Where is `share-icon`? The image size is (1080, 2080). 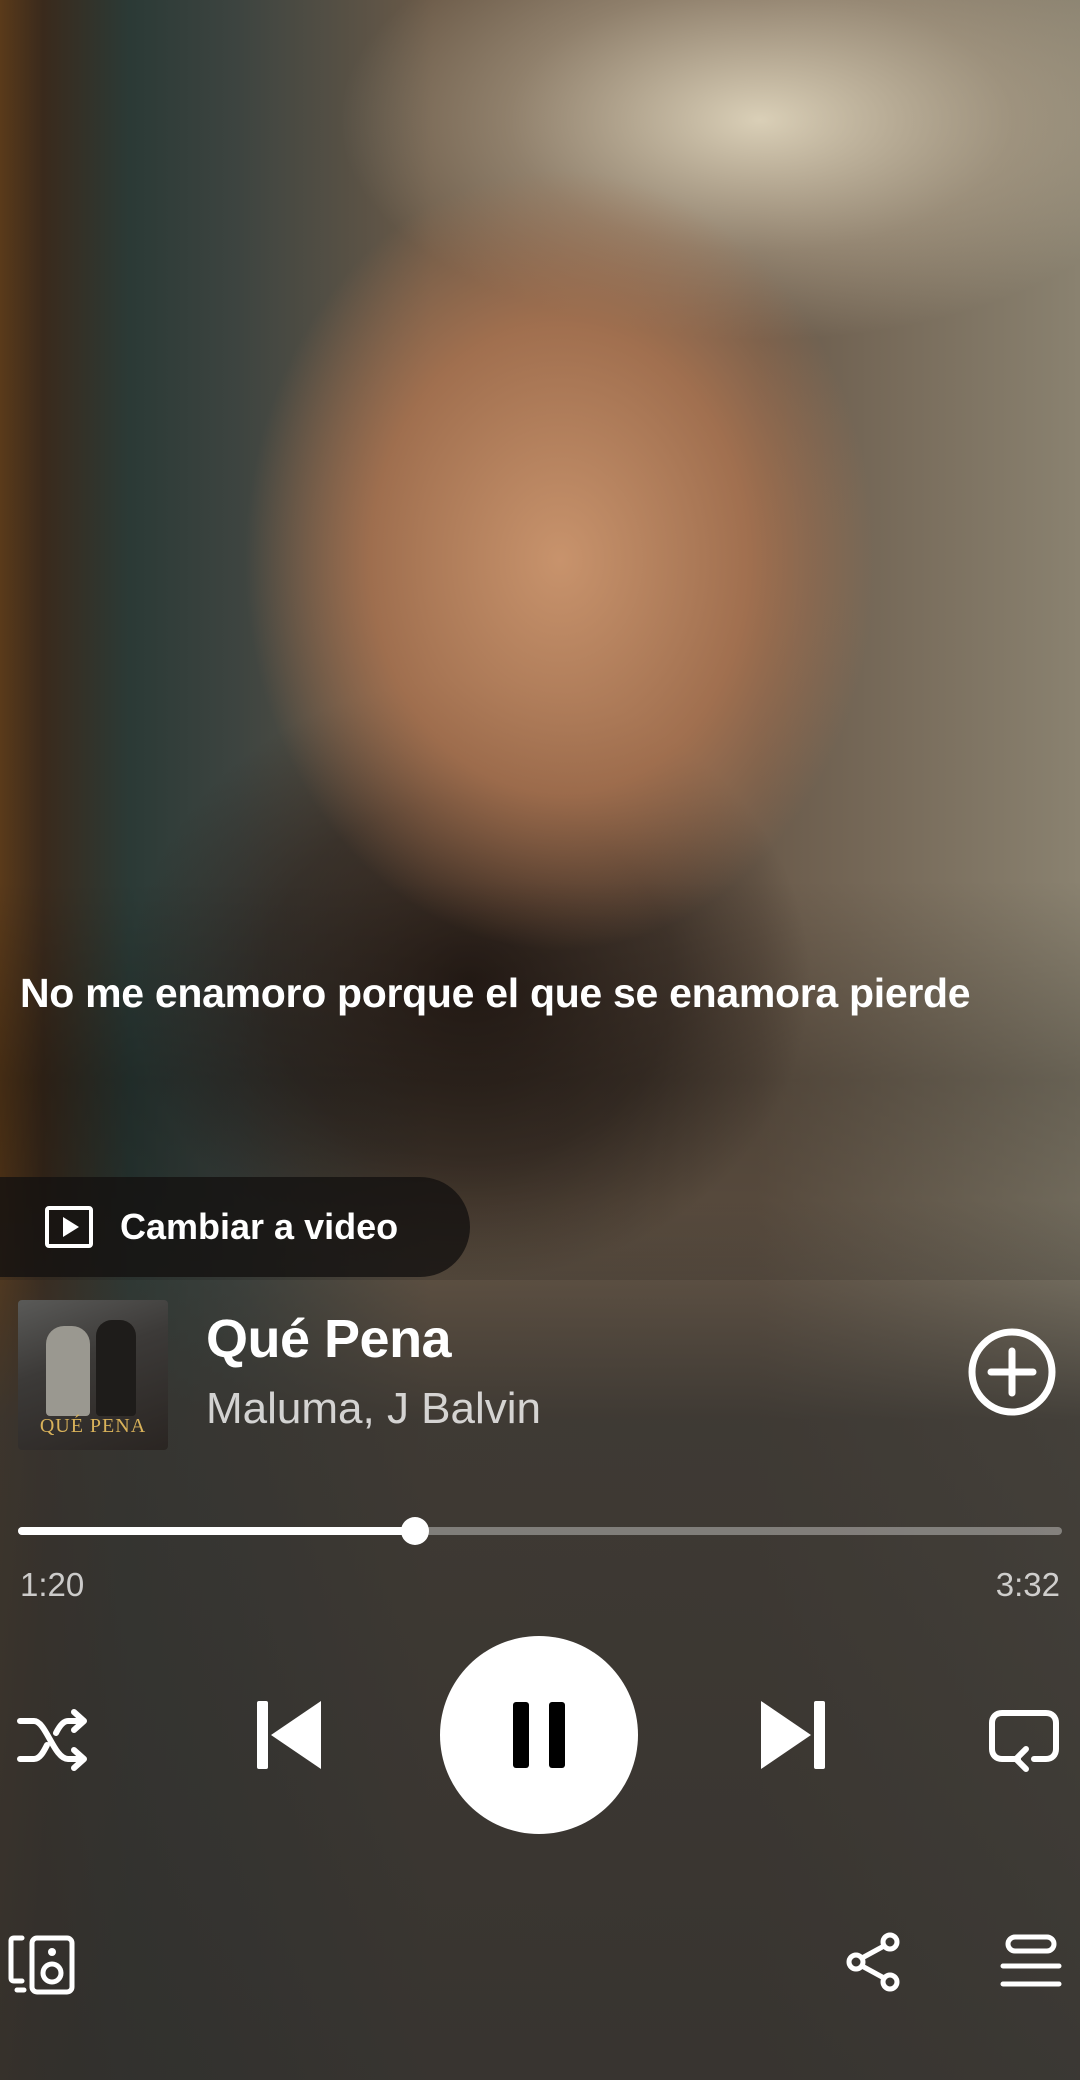 share-icon is located at coordinates (874, 1962).